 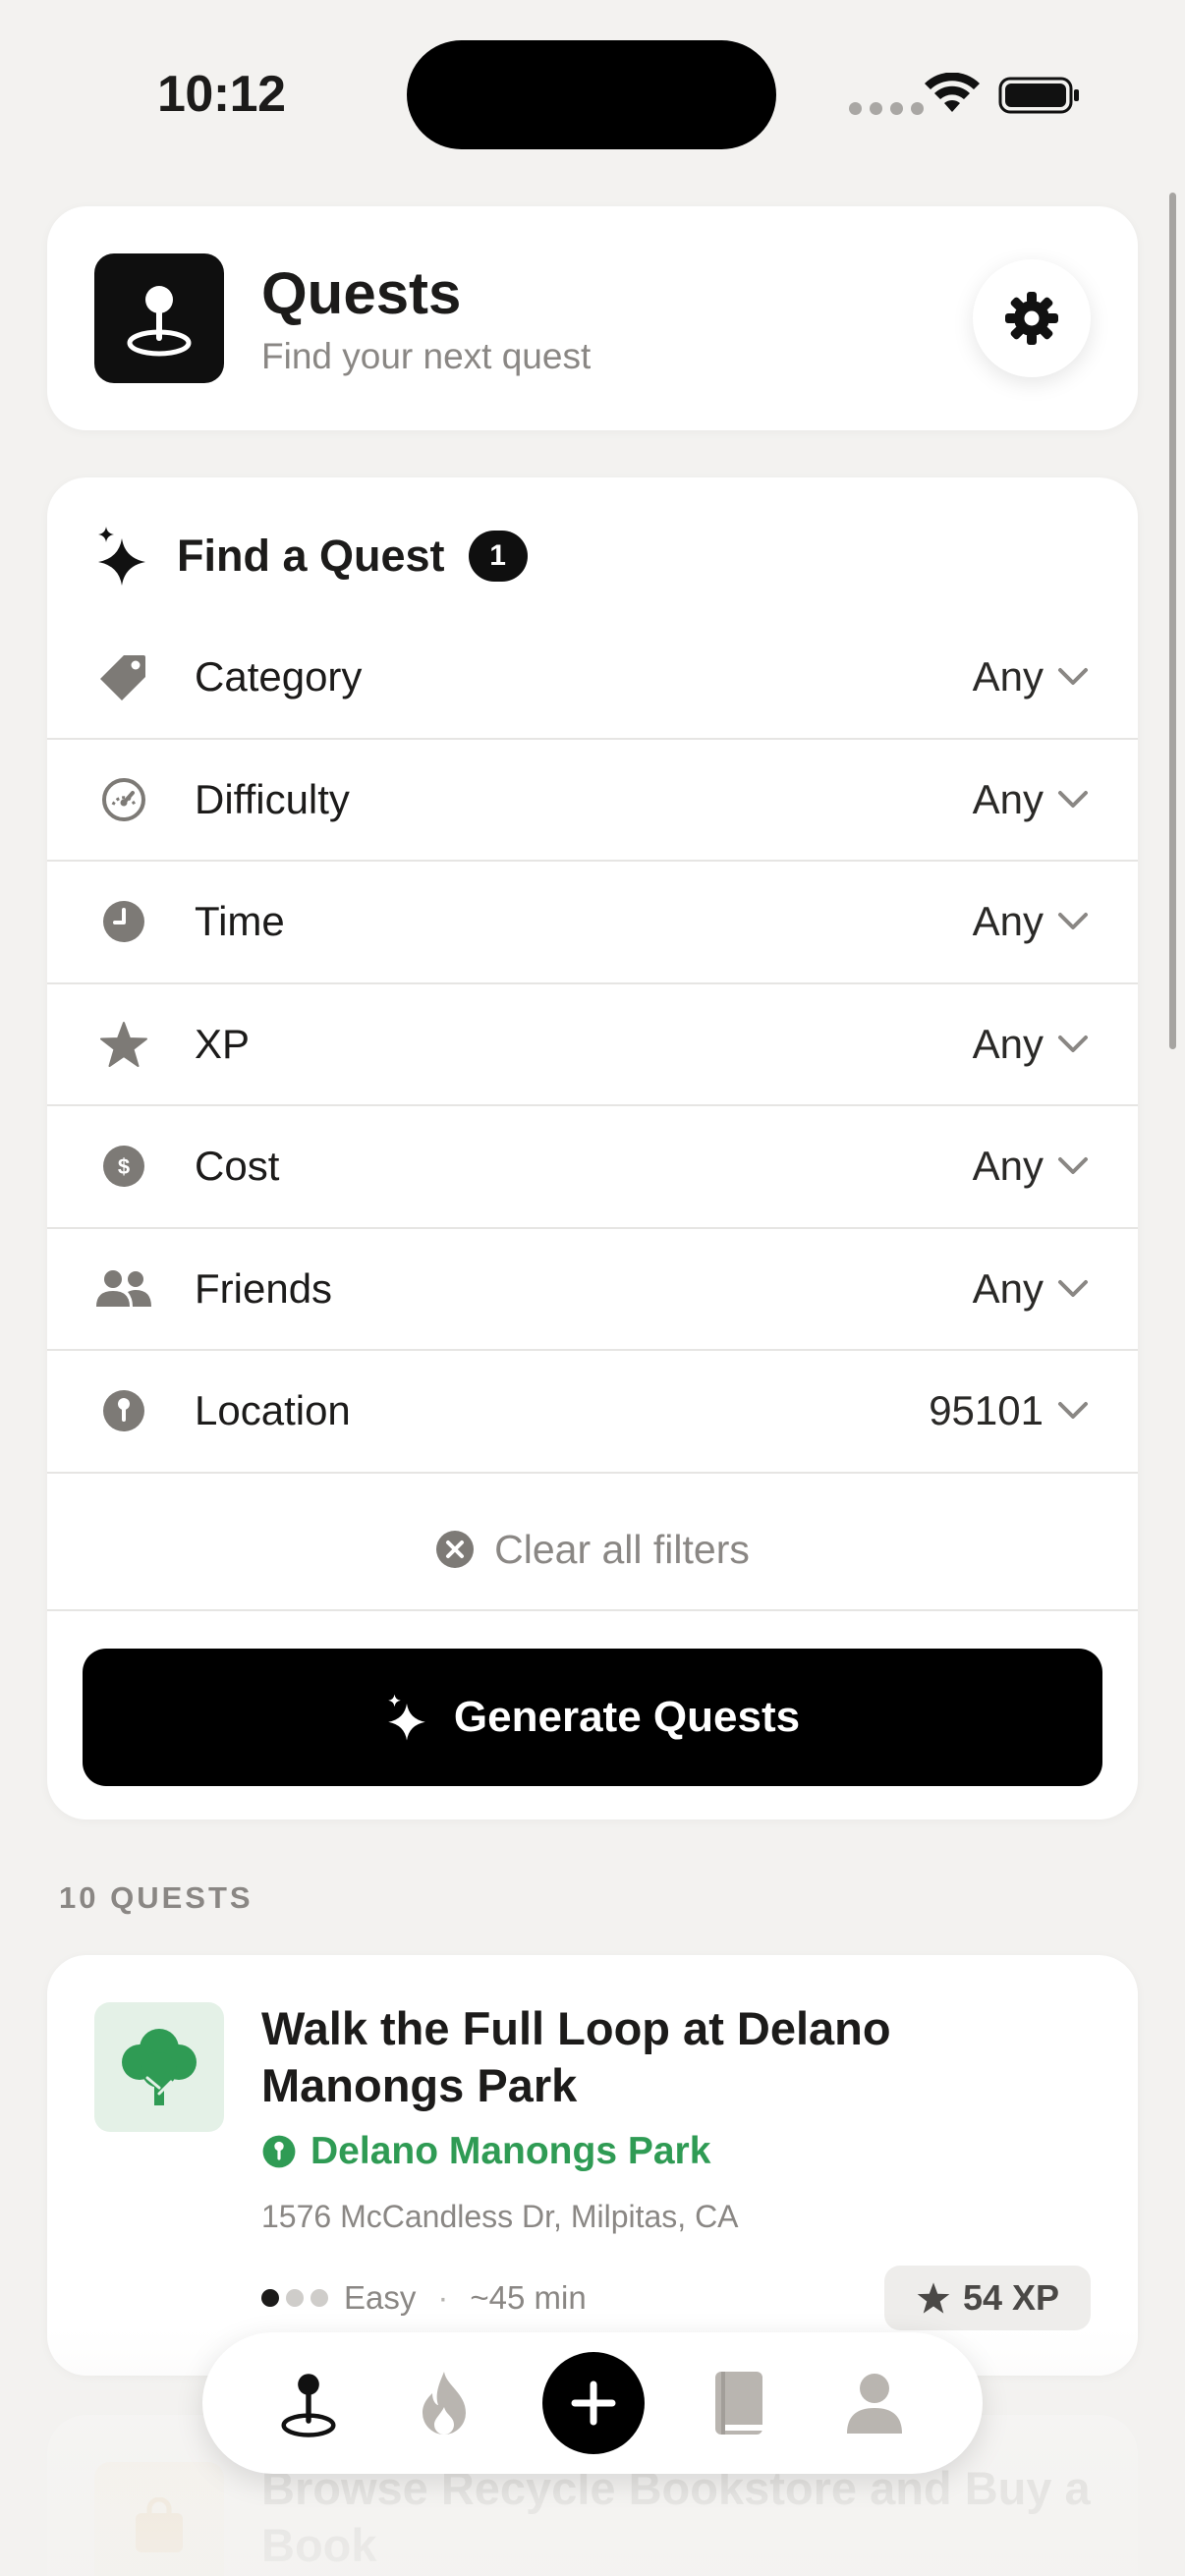 I want to click on tab-journal, so click(x=739, y=2403).